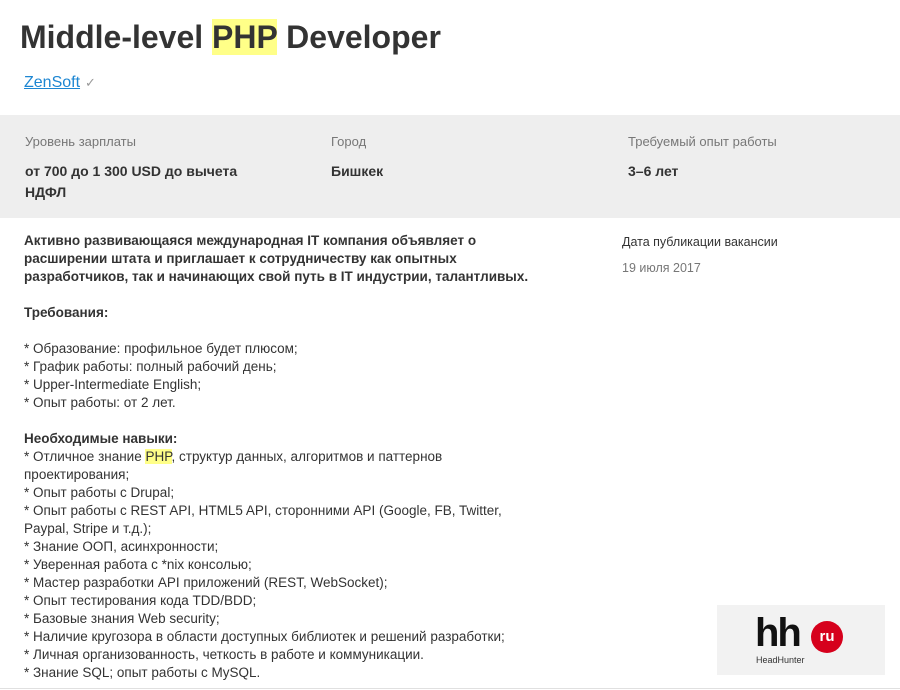 This screenshot has height=690, width=900. I want to click on requirement-item: * Upper-Intermediate English;, so click(113, 384).